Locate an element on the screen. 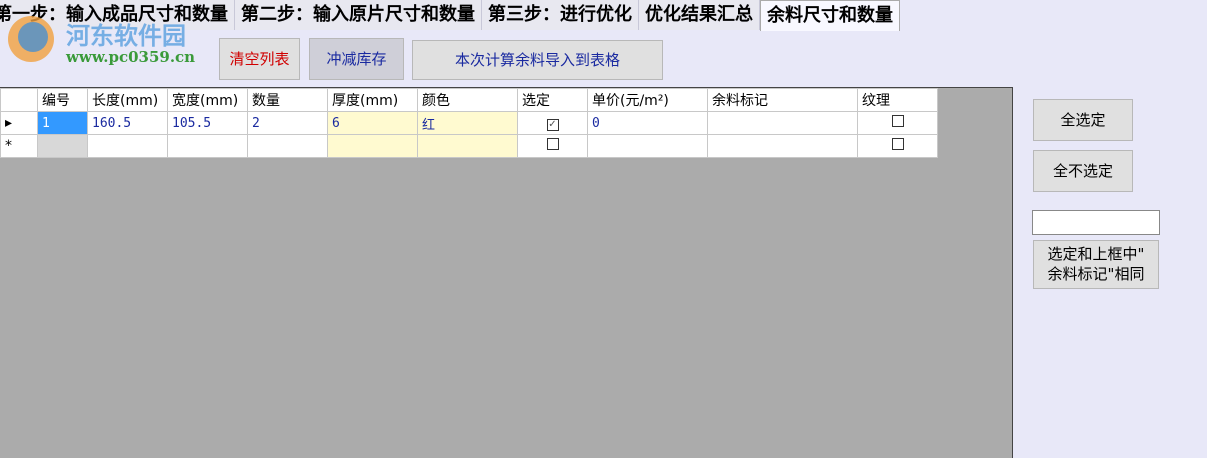 This screenshot has width=1207, height=458. cell-color: 红 is located at coordinates (467, 123).